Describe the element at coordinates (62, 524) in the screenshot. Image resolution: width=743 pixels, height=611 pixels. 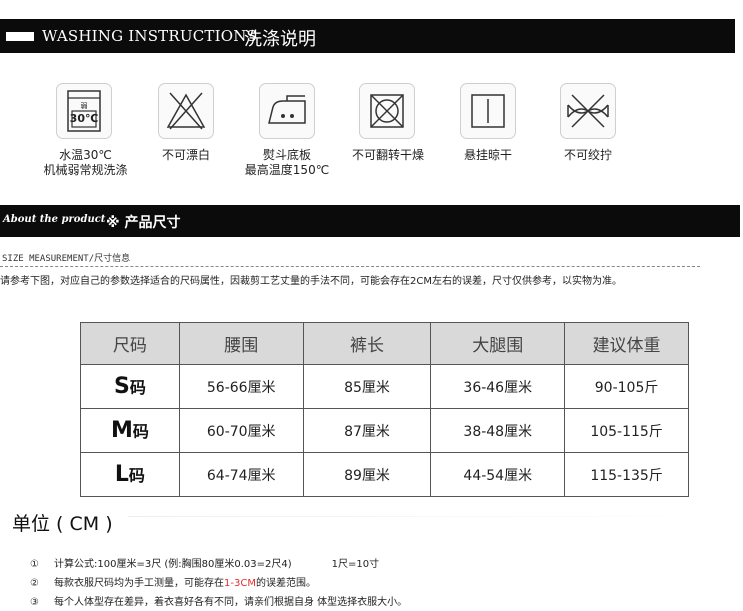
I see `unit-label: 单位 ( CM )` at that location.